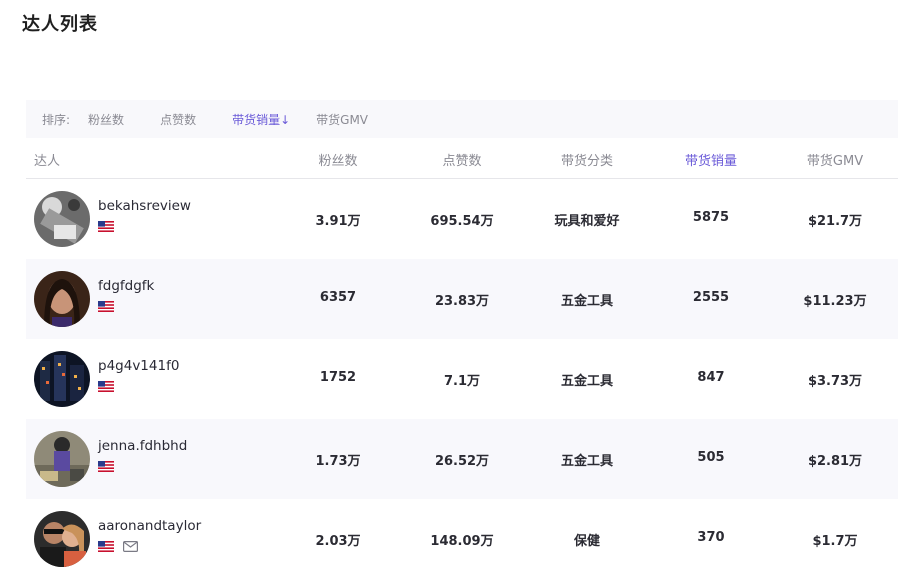  What do you see at coordinates (462, 461) in the screenshot?
I see `likes-value: 26.52万` at bounding box center [462, 461].